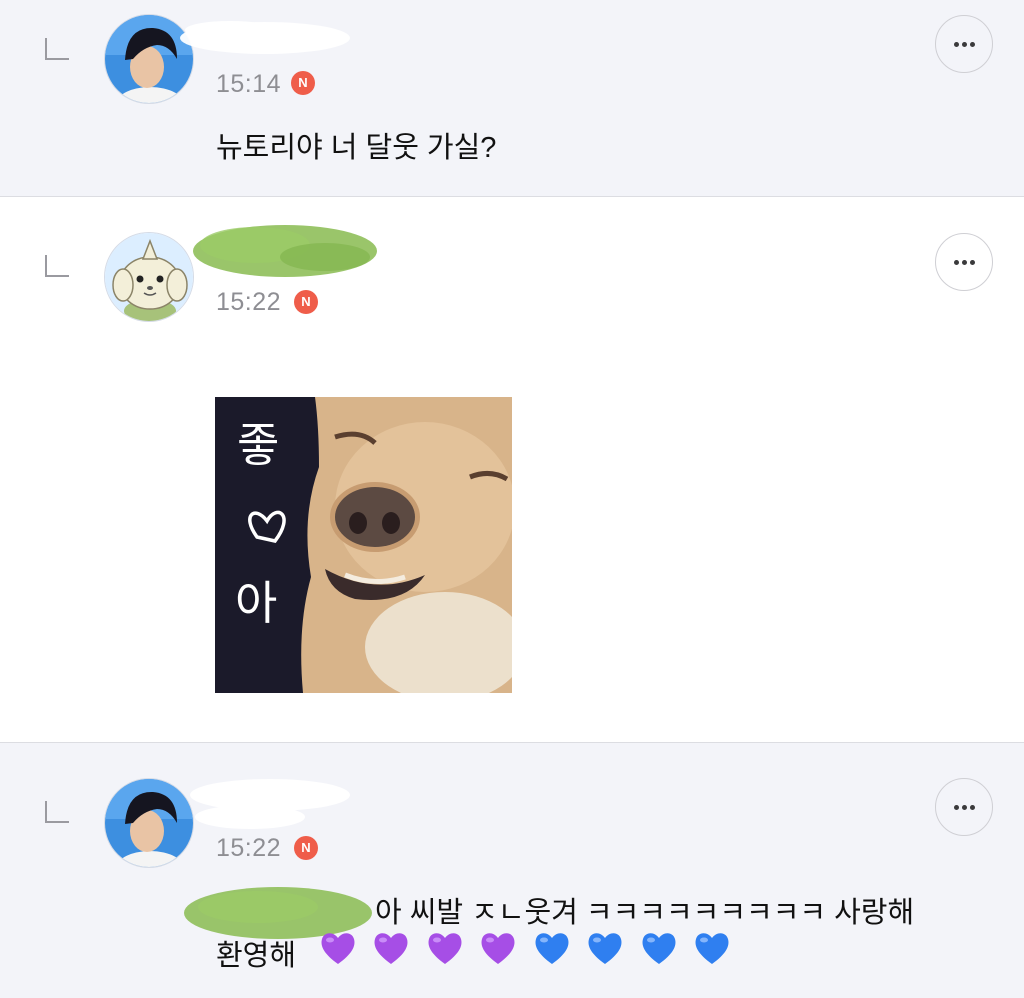 Image resolution: width=1024 pixels, height=998 pixels. Describe the element at coordinates (645, 913) in the screenshot. I see `comment-text-line-1: 아 씨발 ㅈㄴ웃겨 ㅋㅋㅋㅋㅋㅋㅋㅋㅋ 사랑해` at that location.